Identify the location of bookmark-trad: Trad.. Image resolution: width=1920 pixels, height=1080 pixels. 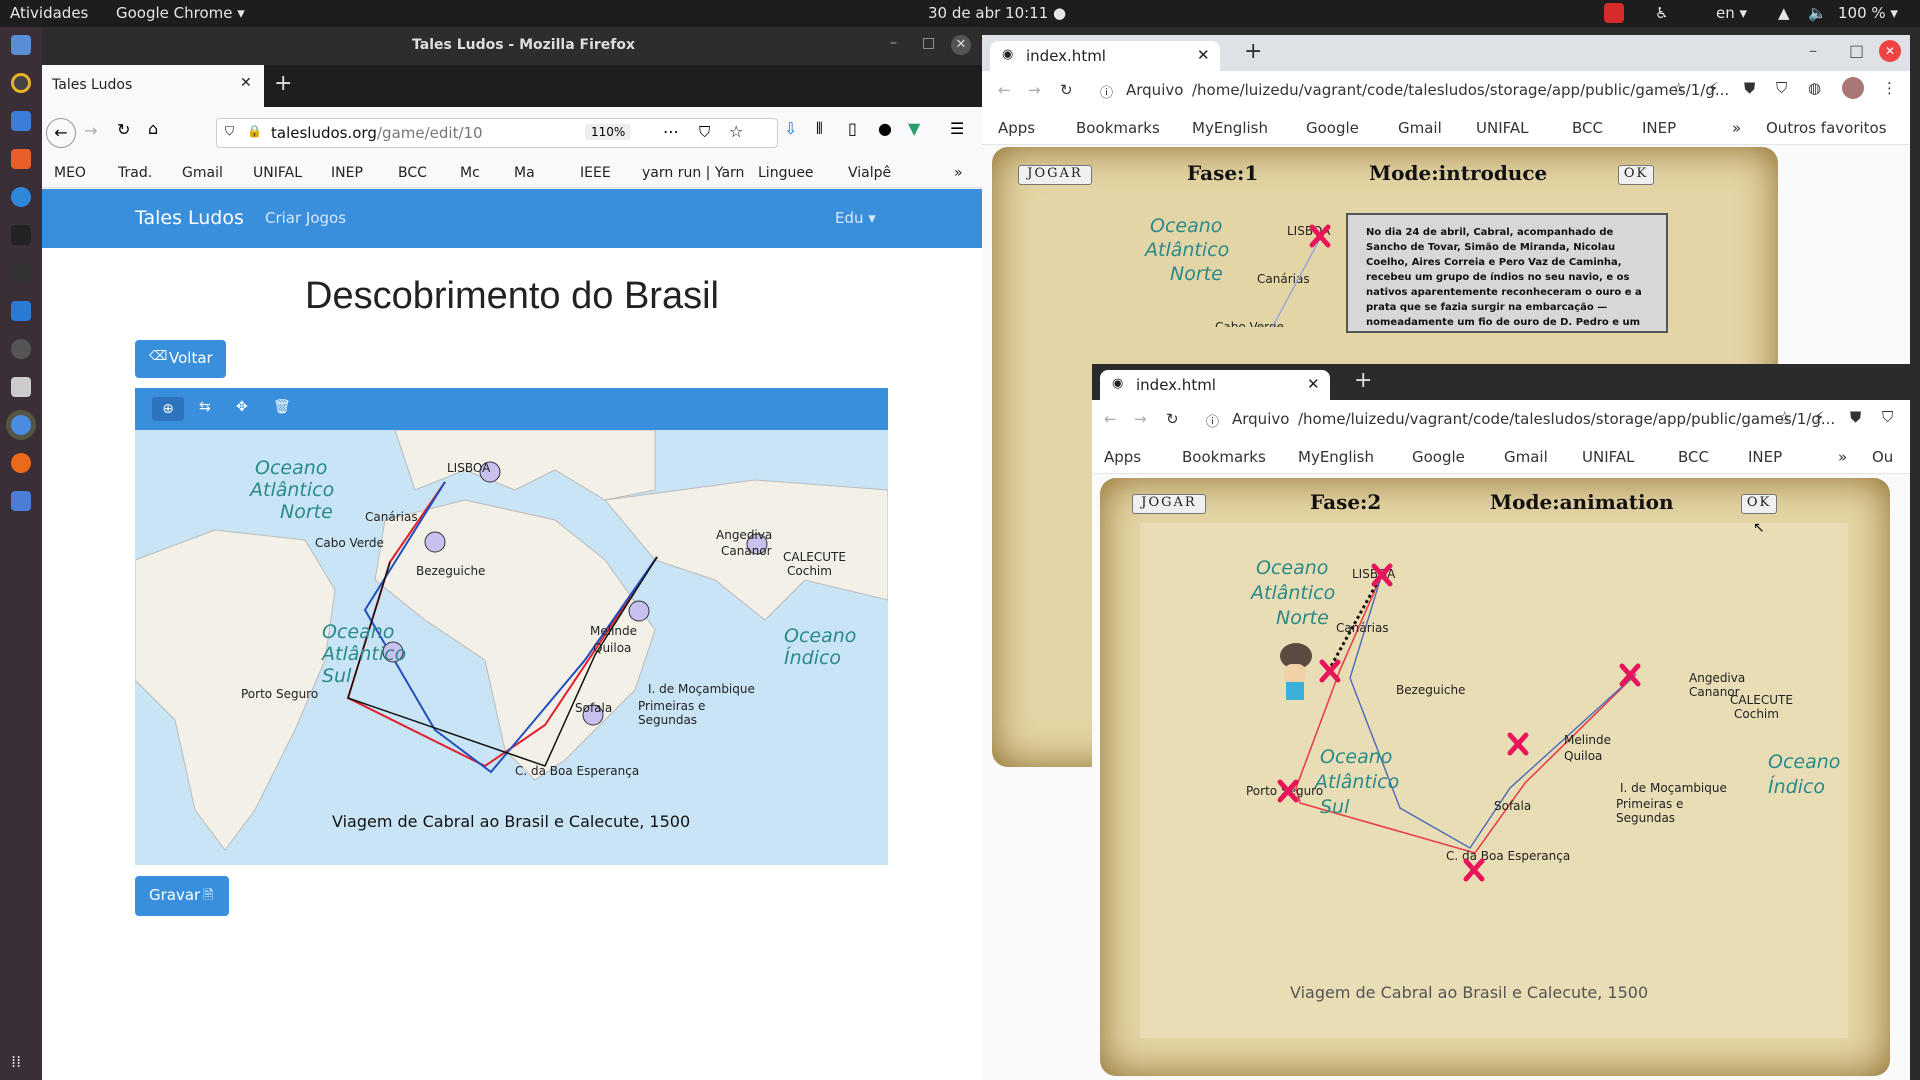
(135, 173).